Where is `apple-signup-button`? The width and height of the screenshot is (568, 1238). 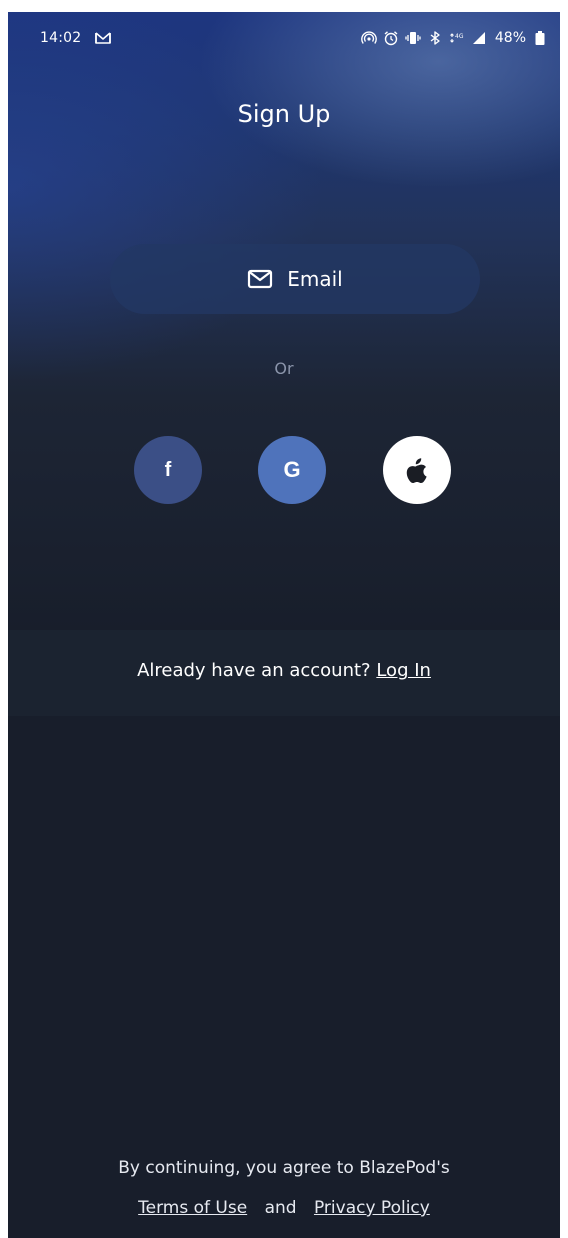 apple-signup-button is located at coordinates (417, 470).